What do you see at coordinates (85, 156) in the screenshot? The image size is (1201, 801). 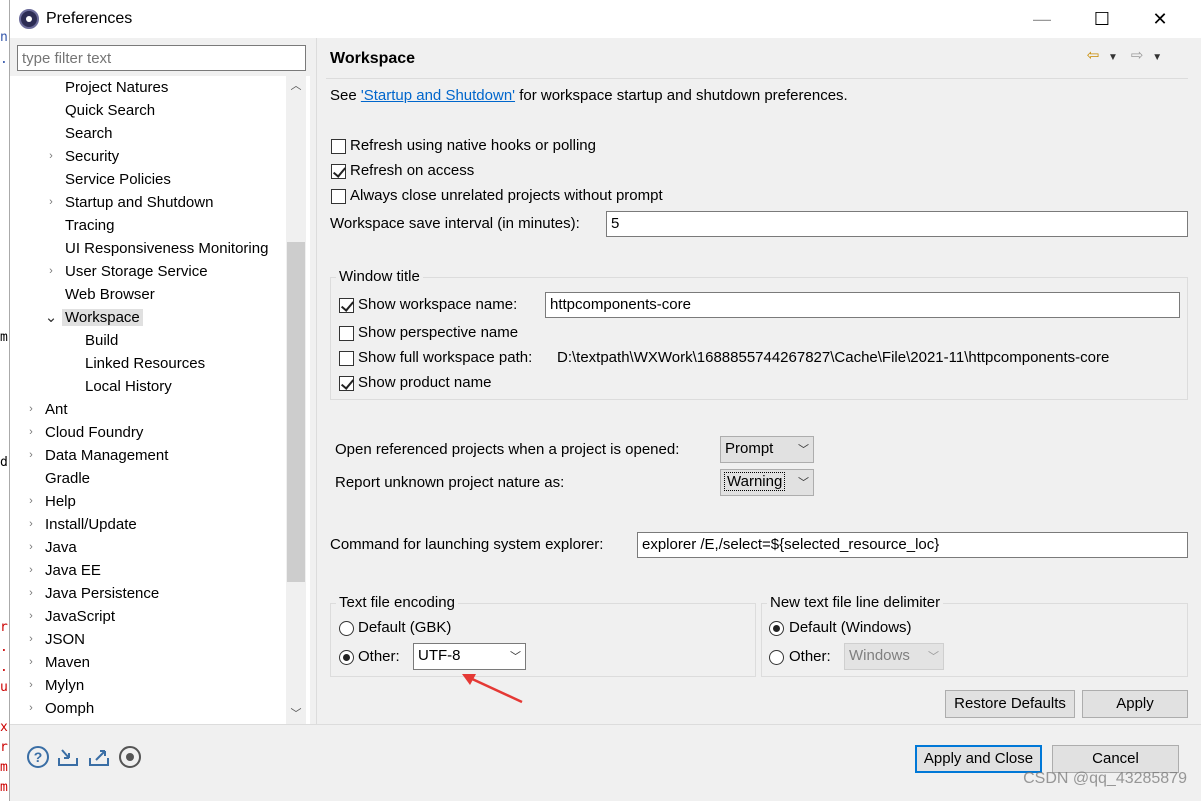 I see `tree-item: › Security` at bounding box center [85, 156].